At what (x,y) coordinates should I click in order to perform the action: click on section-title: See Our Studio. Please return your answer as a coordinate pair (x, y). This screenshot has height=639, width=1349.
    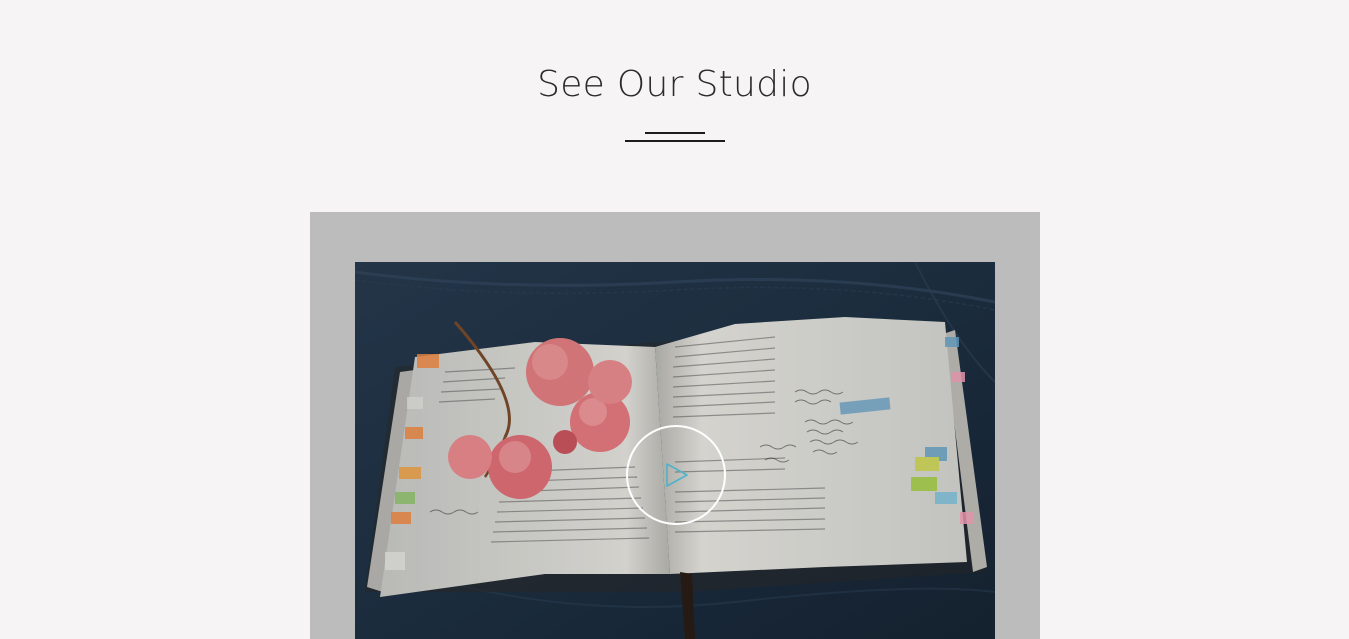
    Looking at the image, I should click on (674, 84).